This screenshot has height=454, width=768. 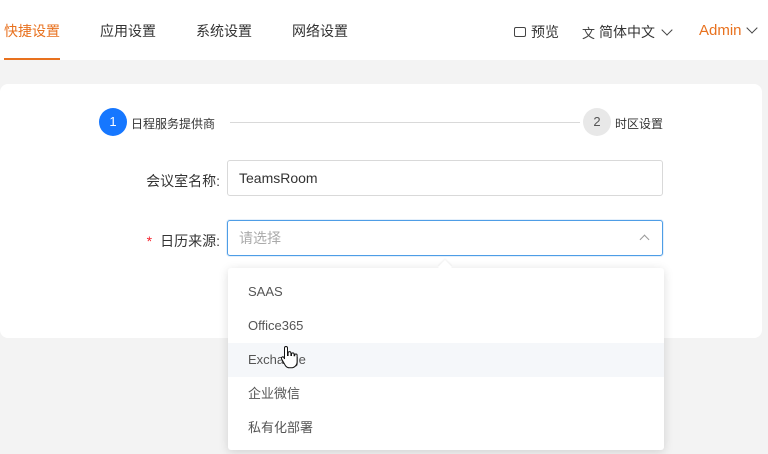 I want to click on room-name-label: 会议室名称:, so click(x=183, y=181).